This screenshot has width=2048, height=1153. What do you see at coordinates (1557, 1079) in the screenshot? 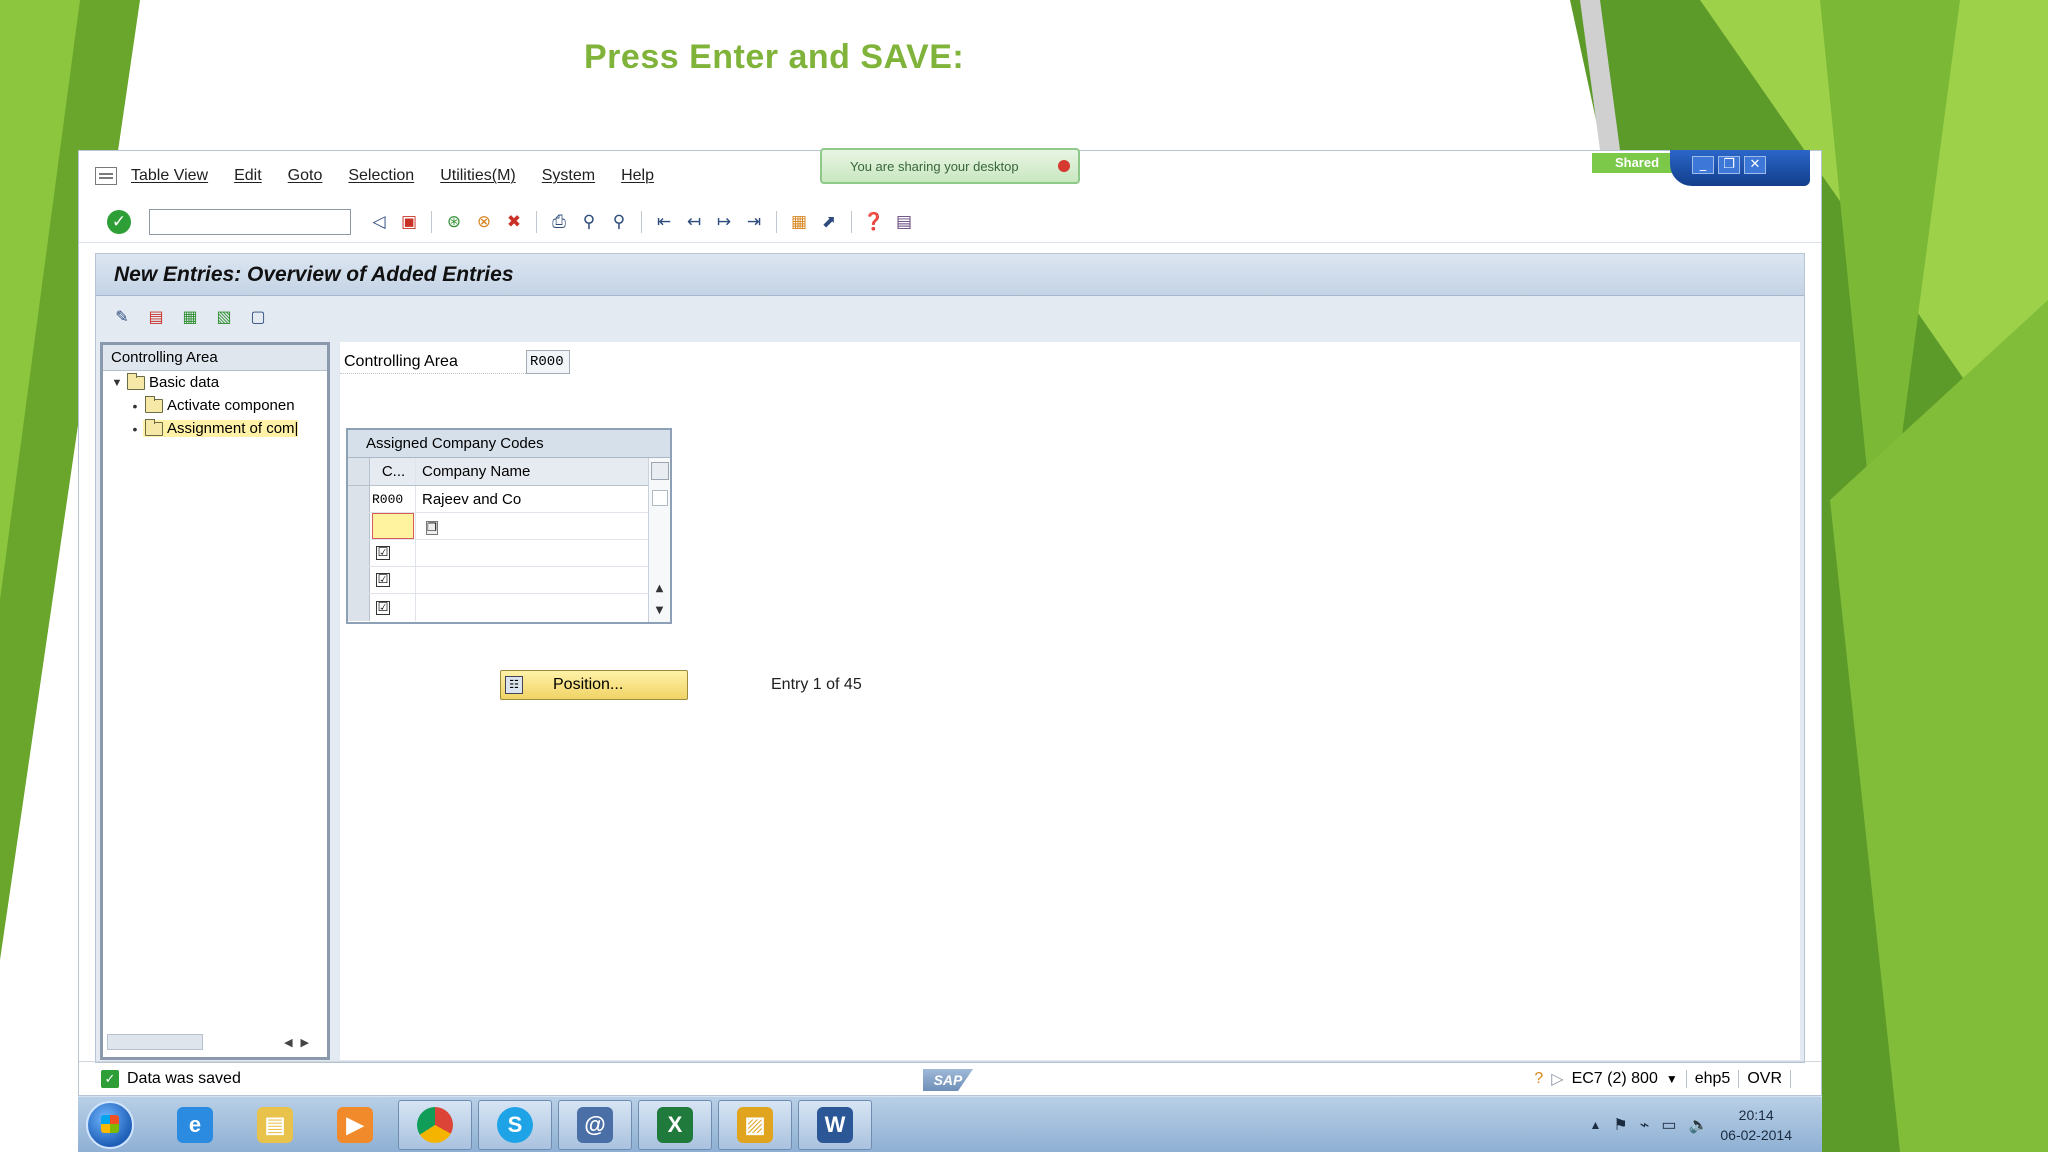
I see `expand-status-icon: ▷` at bounding box center [1557, 1079].